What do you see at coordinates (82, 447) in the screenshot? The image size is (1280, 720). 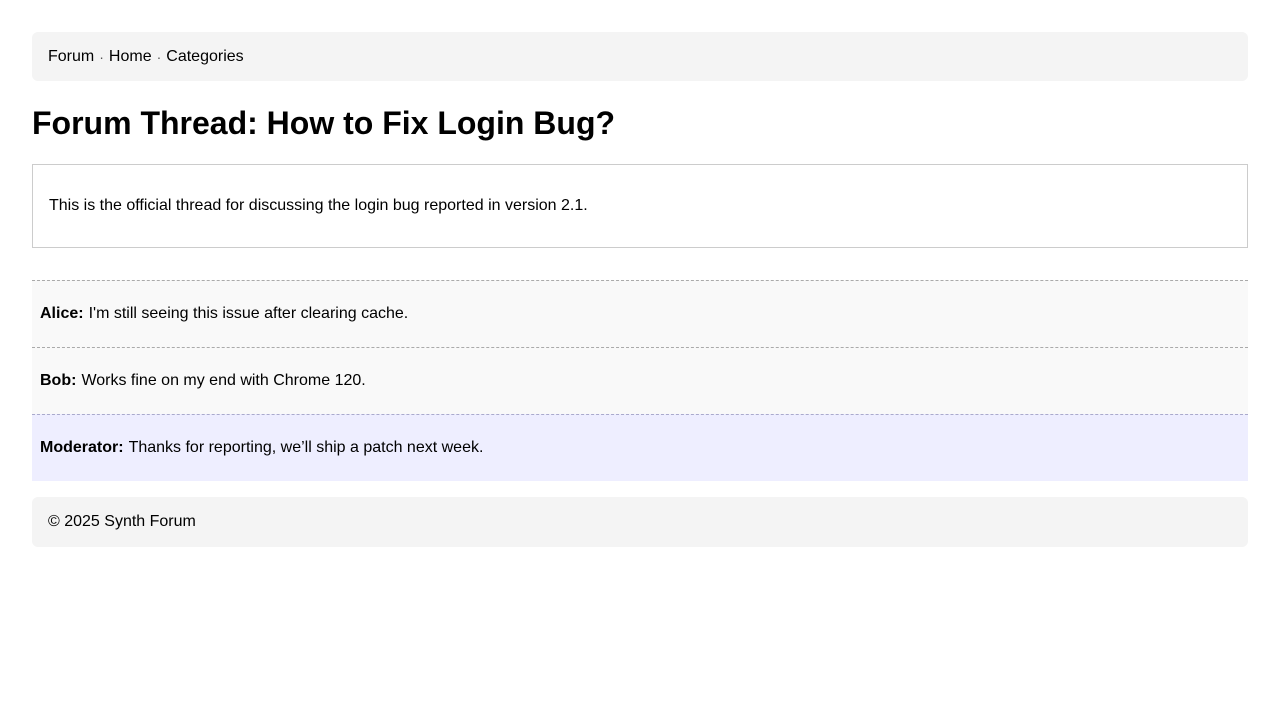 I see `reply-author: Moderator:` at bounding box center [82, 447].